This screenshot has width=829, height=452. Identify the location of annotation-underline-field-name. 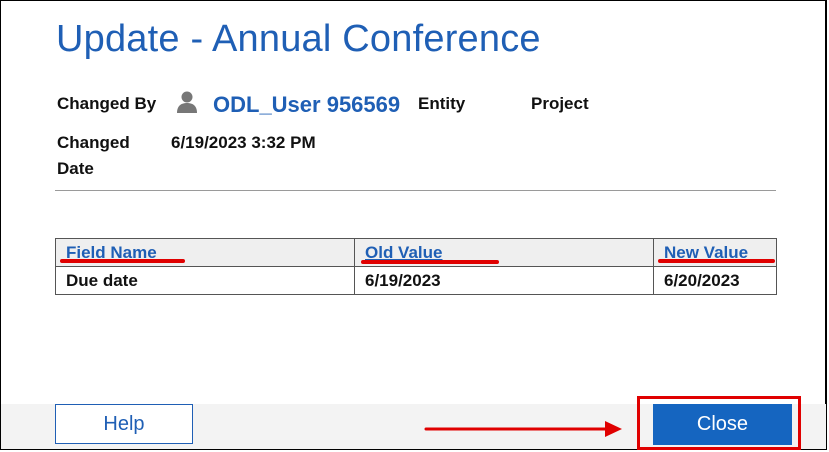
(122, 261).